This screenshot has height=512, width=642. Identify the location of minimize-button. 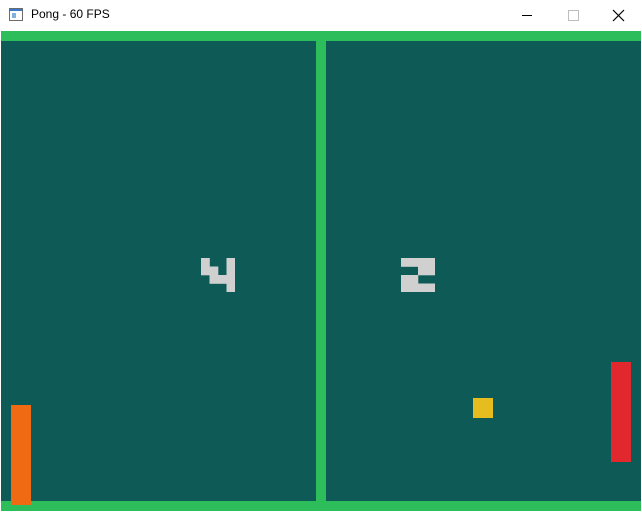
(527, 15).